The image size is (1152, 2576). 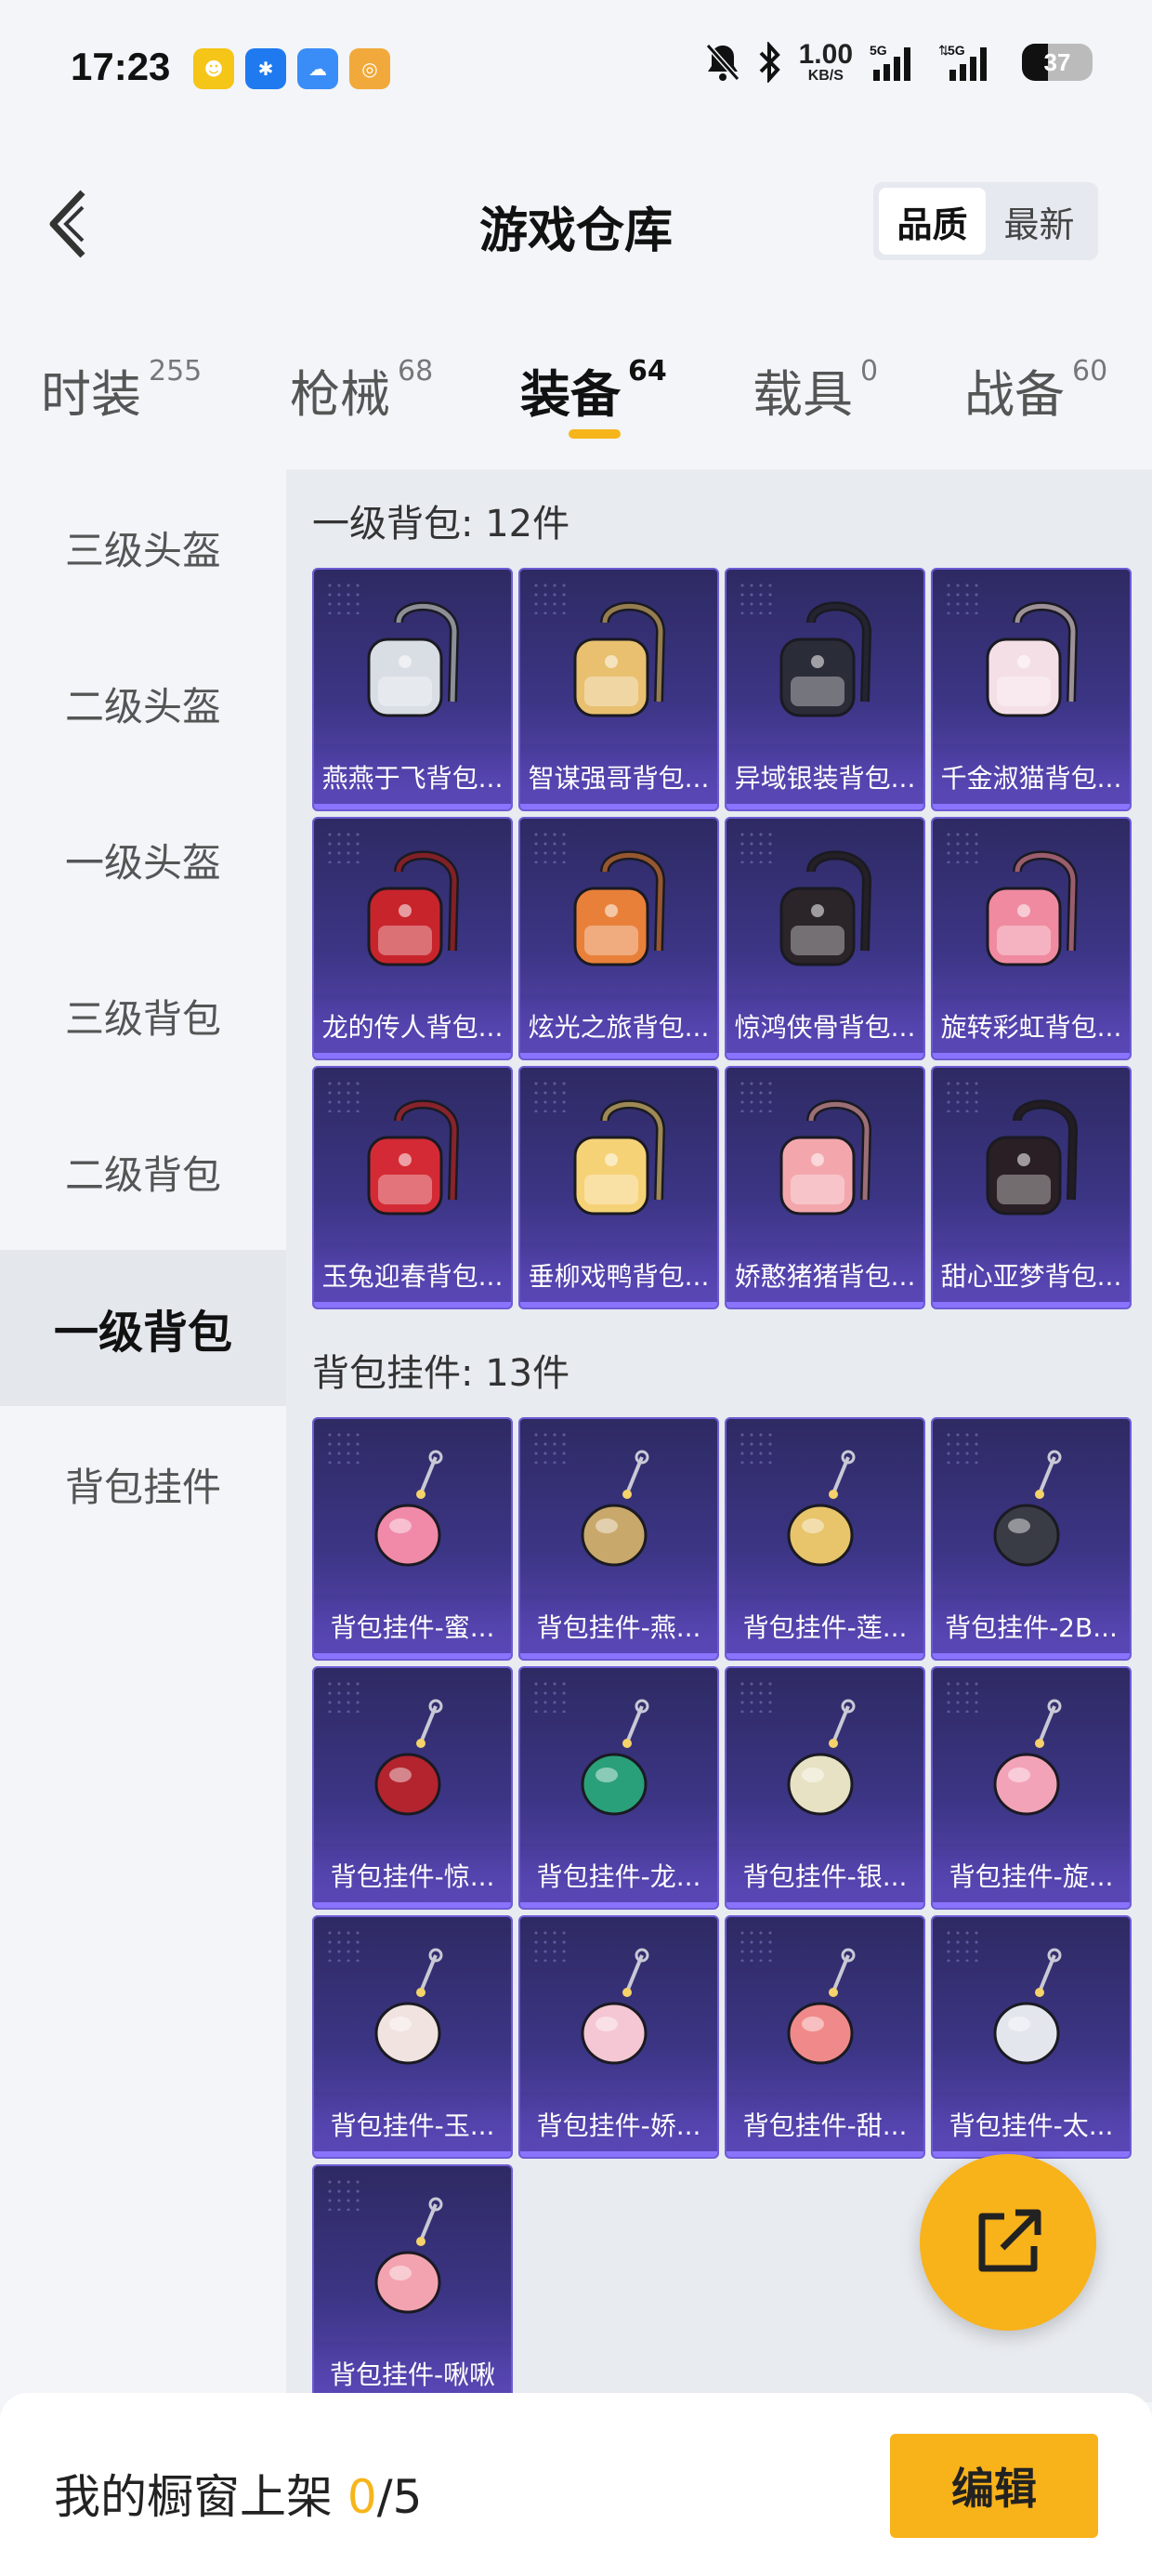 What do you see at coordinates (722, 62) in the screenshot?
I see `mute-bell-icon` at bounding box center [722, 62].